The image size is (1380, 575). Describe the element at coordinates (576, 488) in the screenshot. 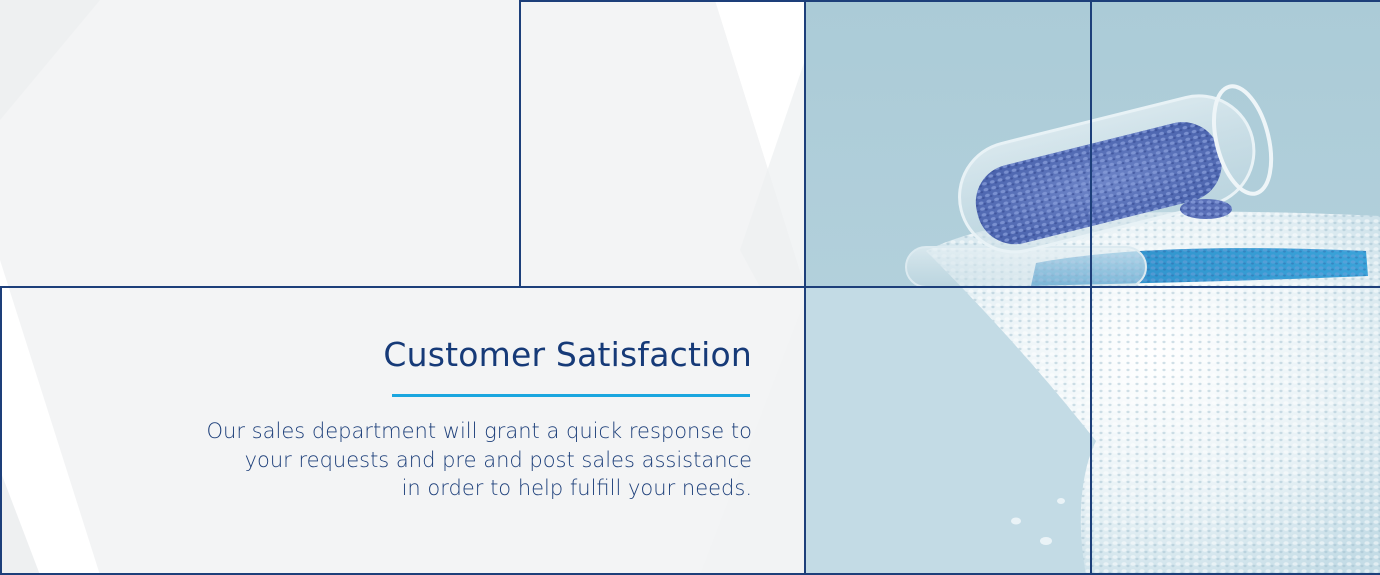

I see `description-line-3: in order to help fulfill your needs.` at that location.